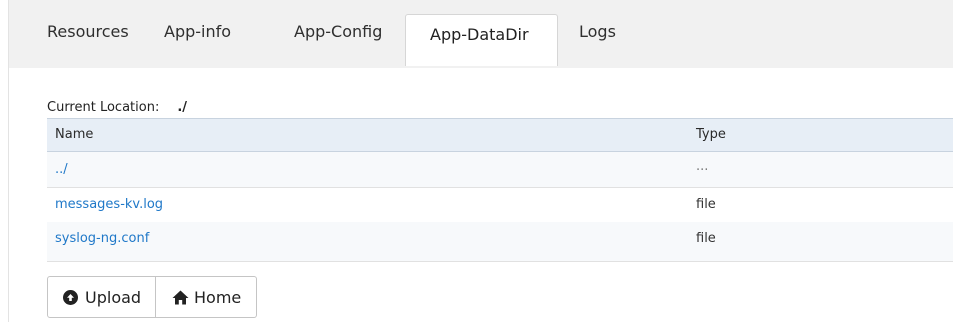 The image size is (953, 322). I want to click on home-button: Home, so click(206, 297).